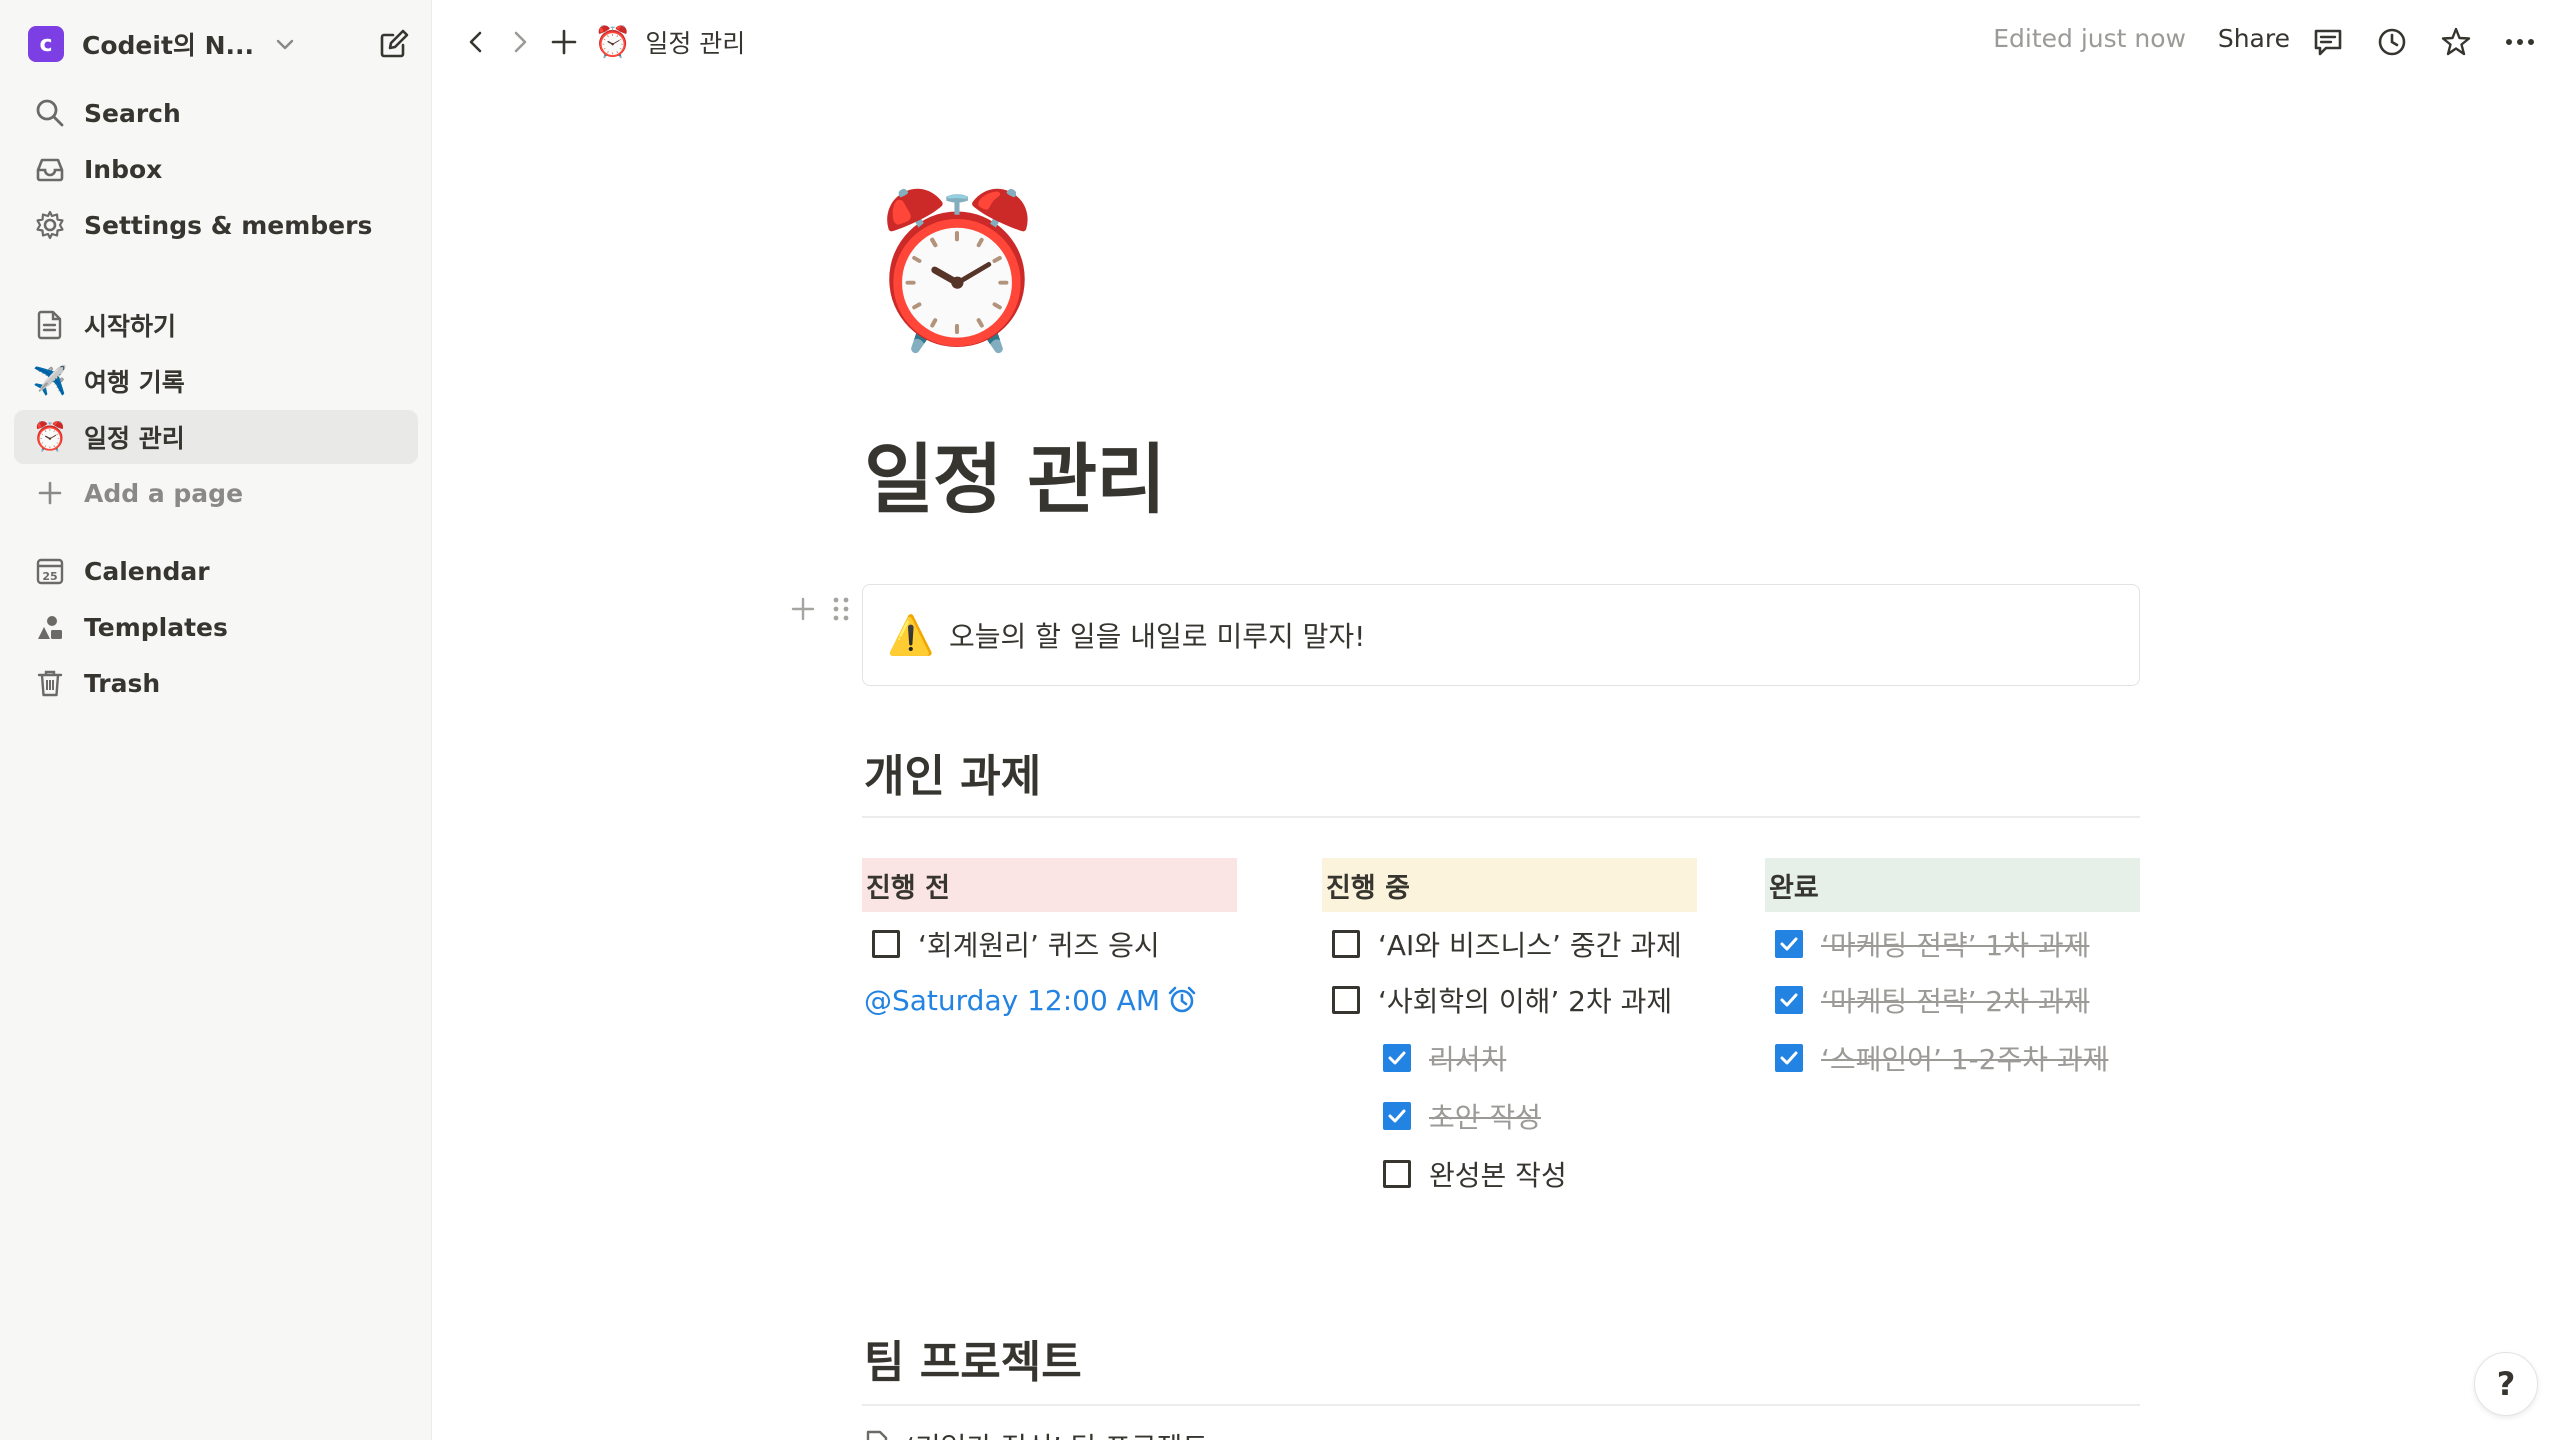 Image resolution: width=2560 pixels, height=1440 pixels. I want to click on column-before: 진행 전, so click(1049, 885).